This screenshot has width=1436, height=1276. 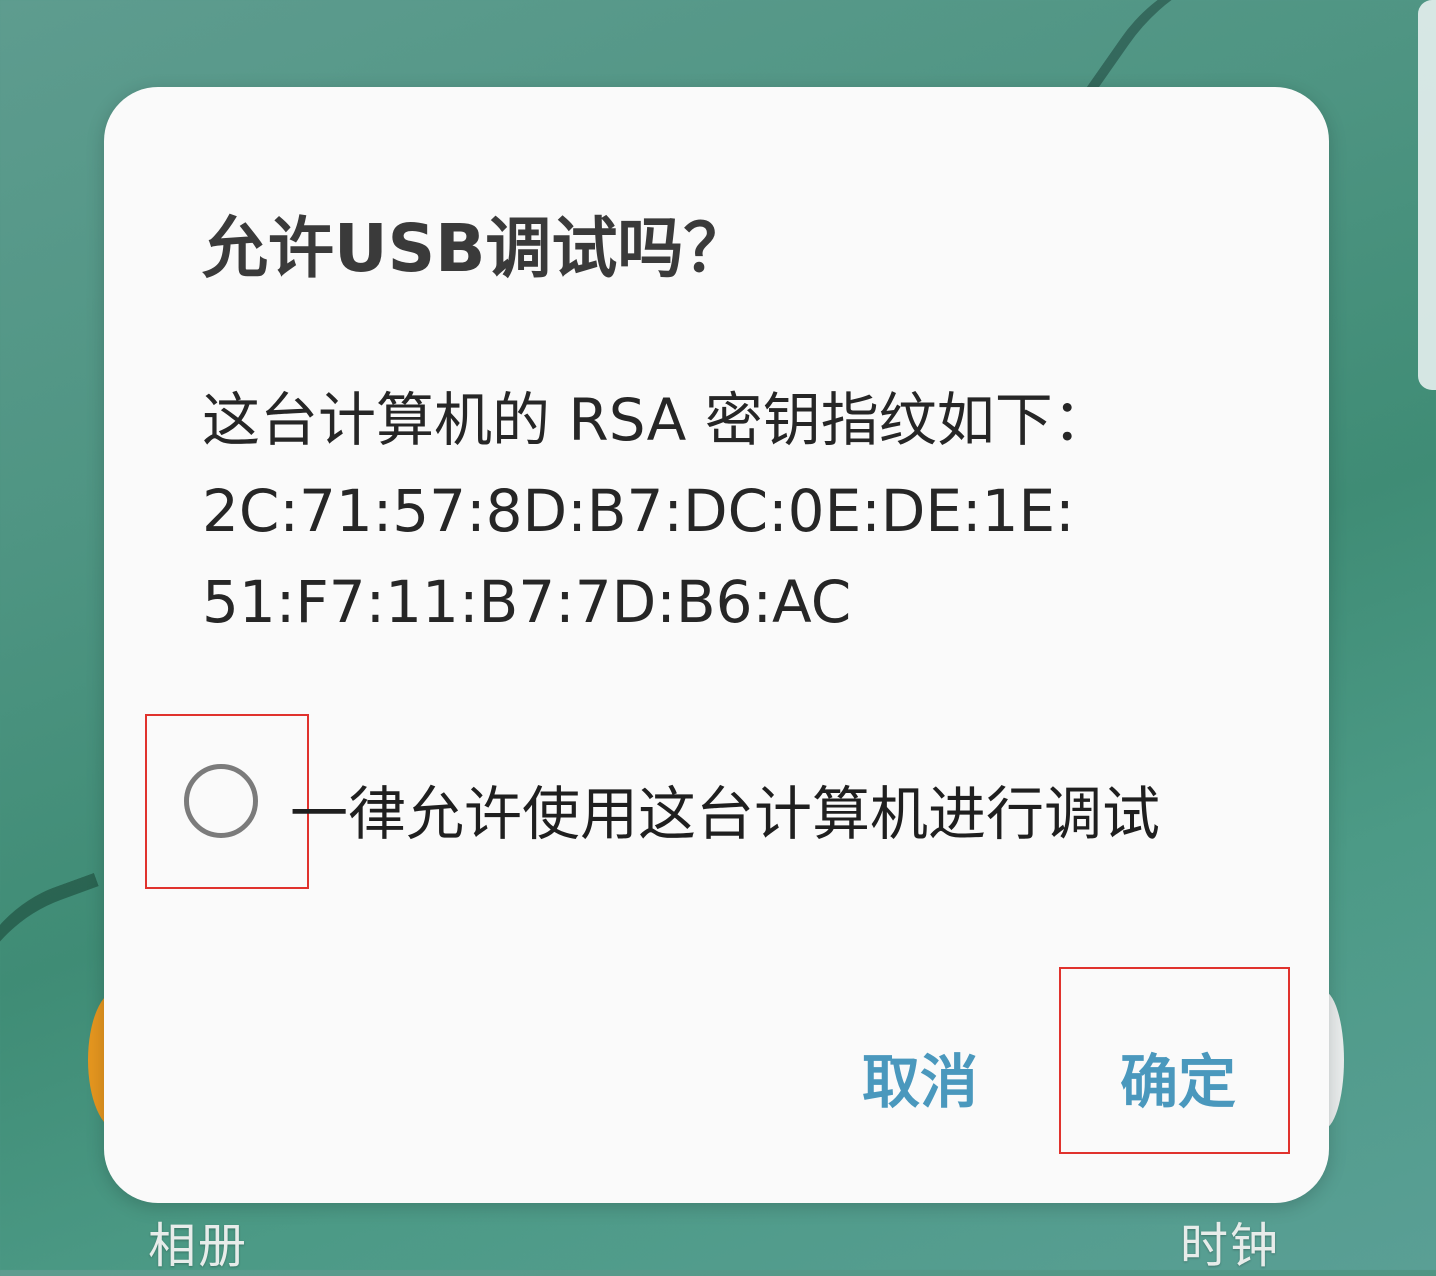 I want to click on ok-button: 确定, so click(x=1178, y=1077).